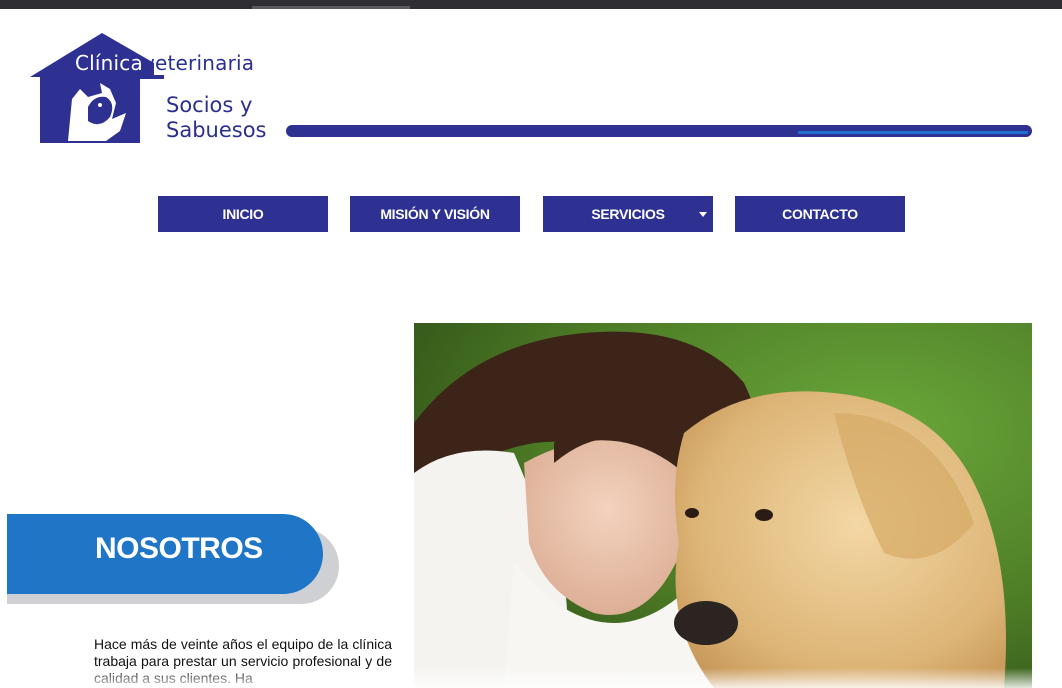 The height and width of the screenshot is (688, 1062). Describe the element at coordinates (531, 4) in the screenshot. I see `browser-top-bar` at that location.